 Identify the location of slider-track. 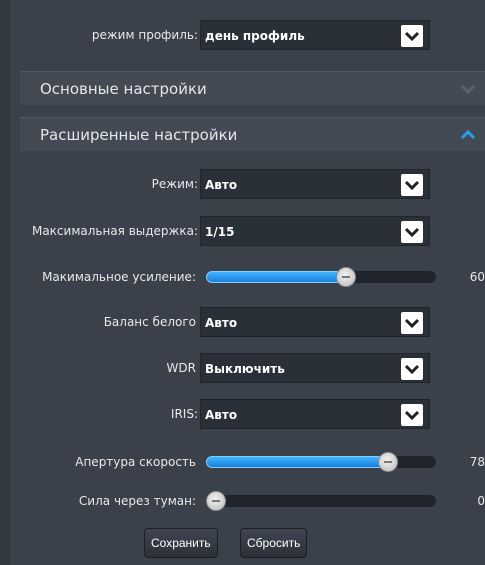
(321, 501).